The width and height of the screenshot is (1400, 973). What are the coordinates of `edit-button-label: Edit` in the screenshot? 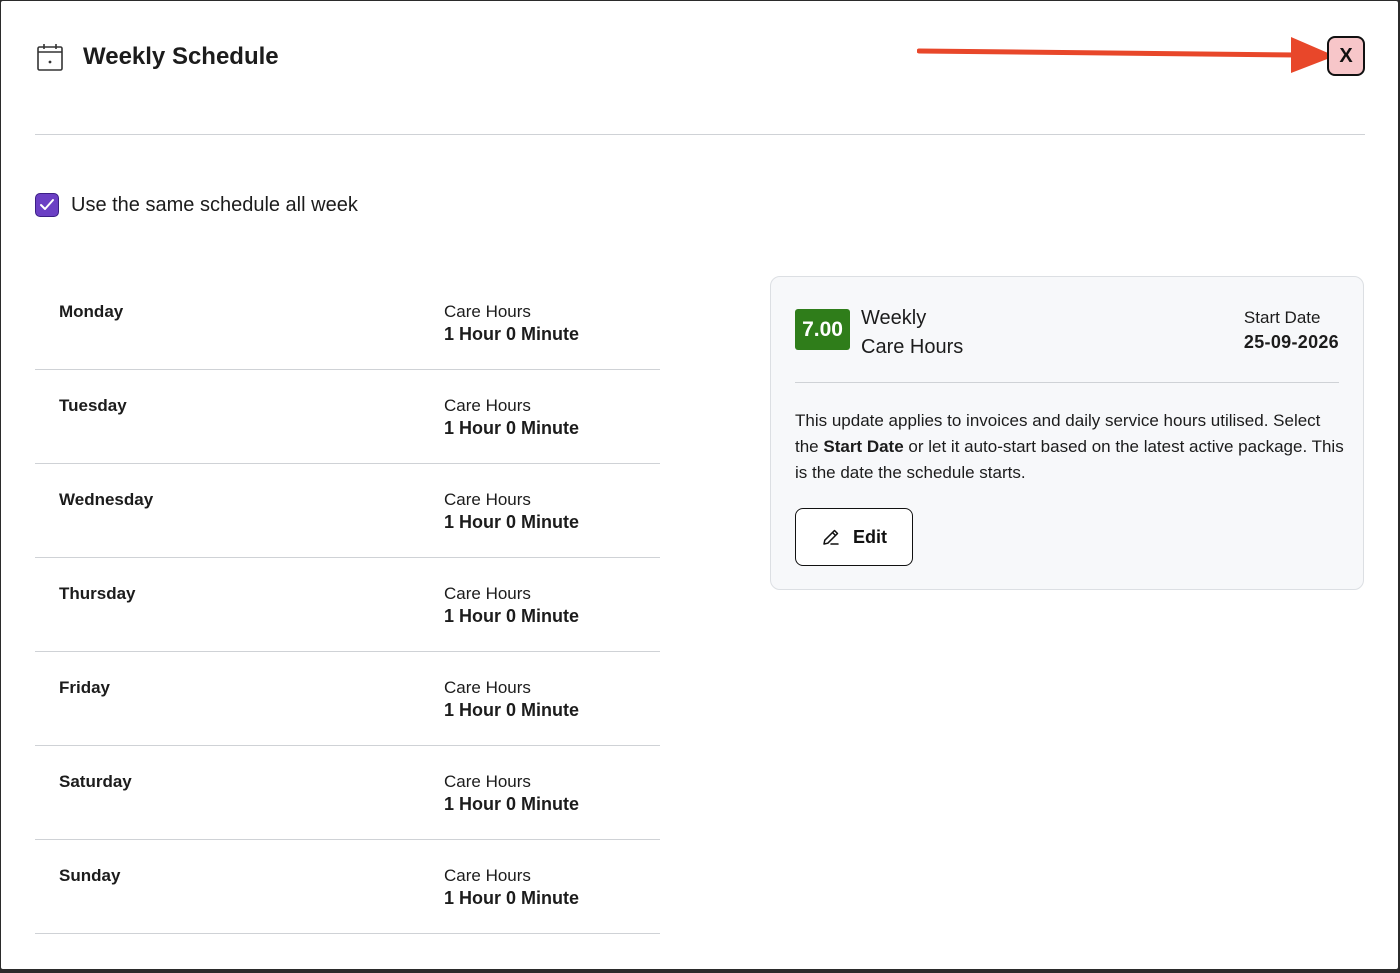 It's located at (870, 536).